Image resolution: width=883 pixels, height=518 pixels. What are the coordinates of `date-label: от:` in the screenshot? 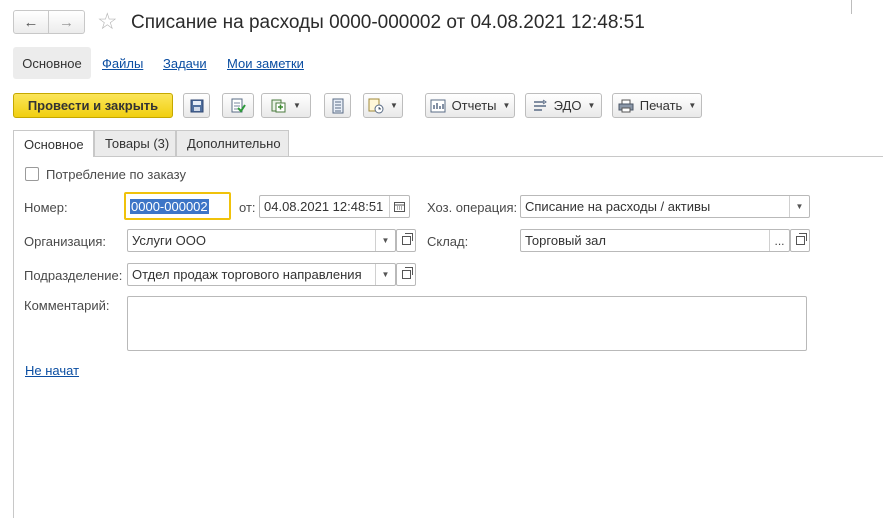 It's located at (247, 207).